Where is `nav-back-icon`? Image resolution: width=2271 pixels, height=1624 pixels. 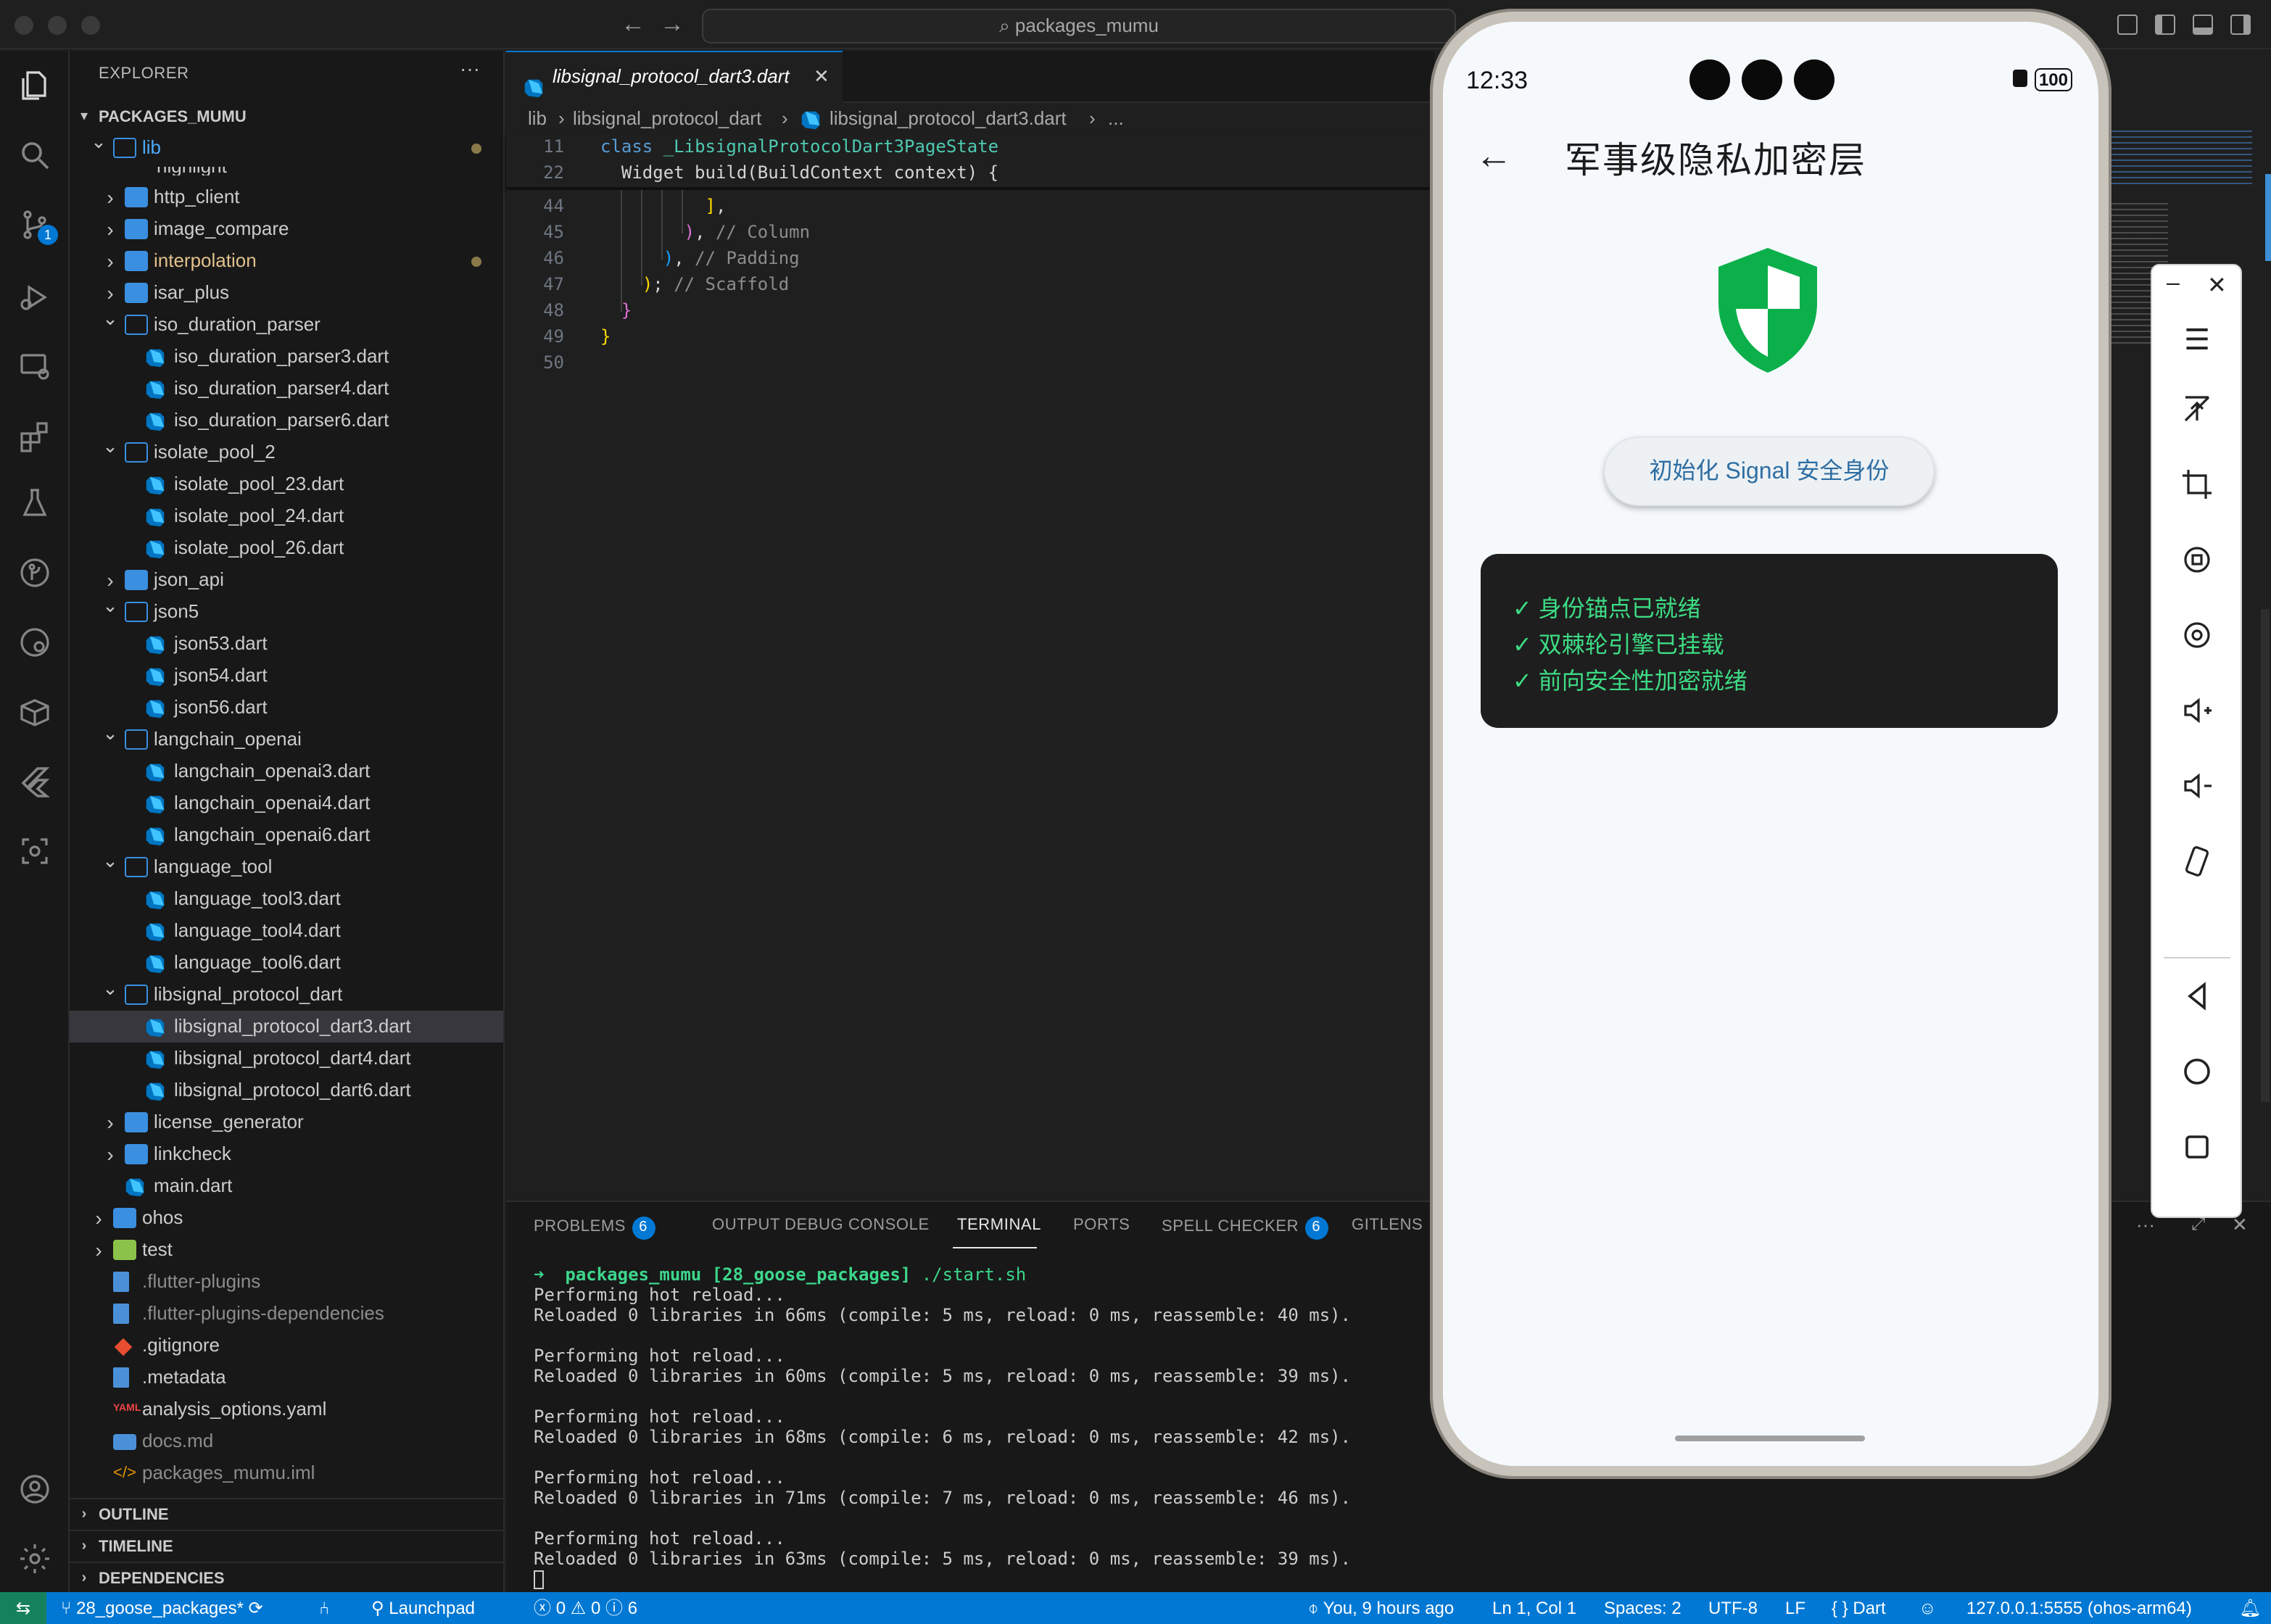
nav-back-icon is located at coordinates (2197, 996).